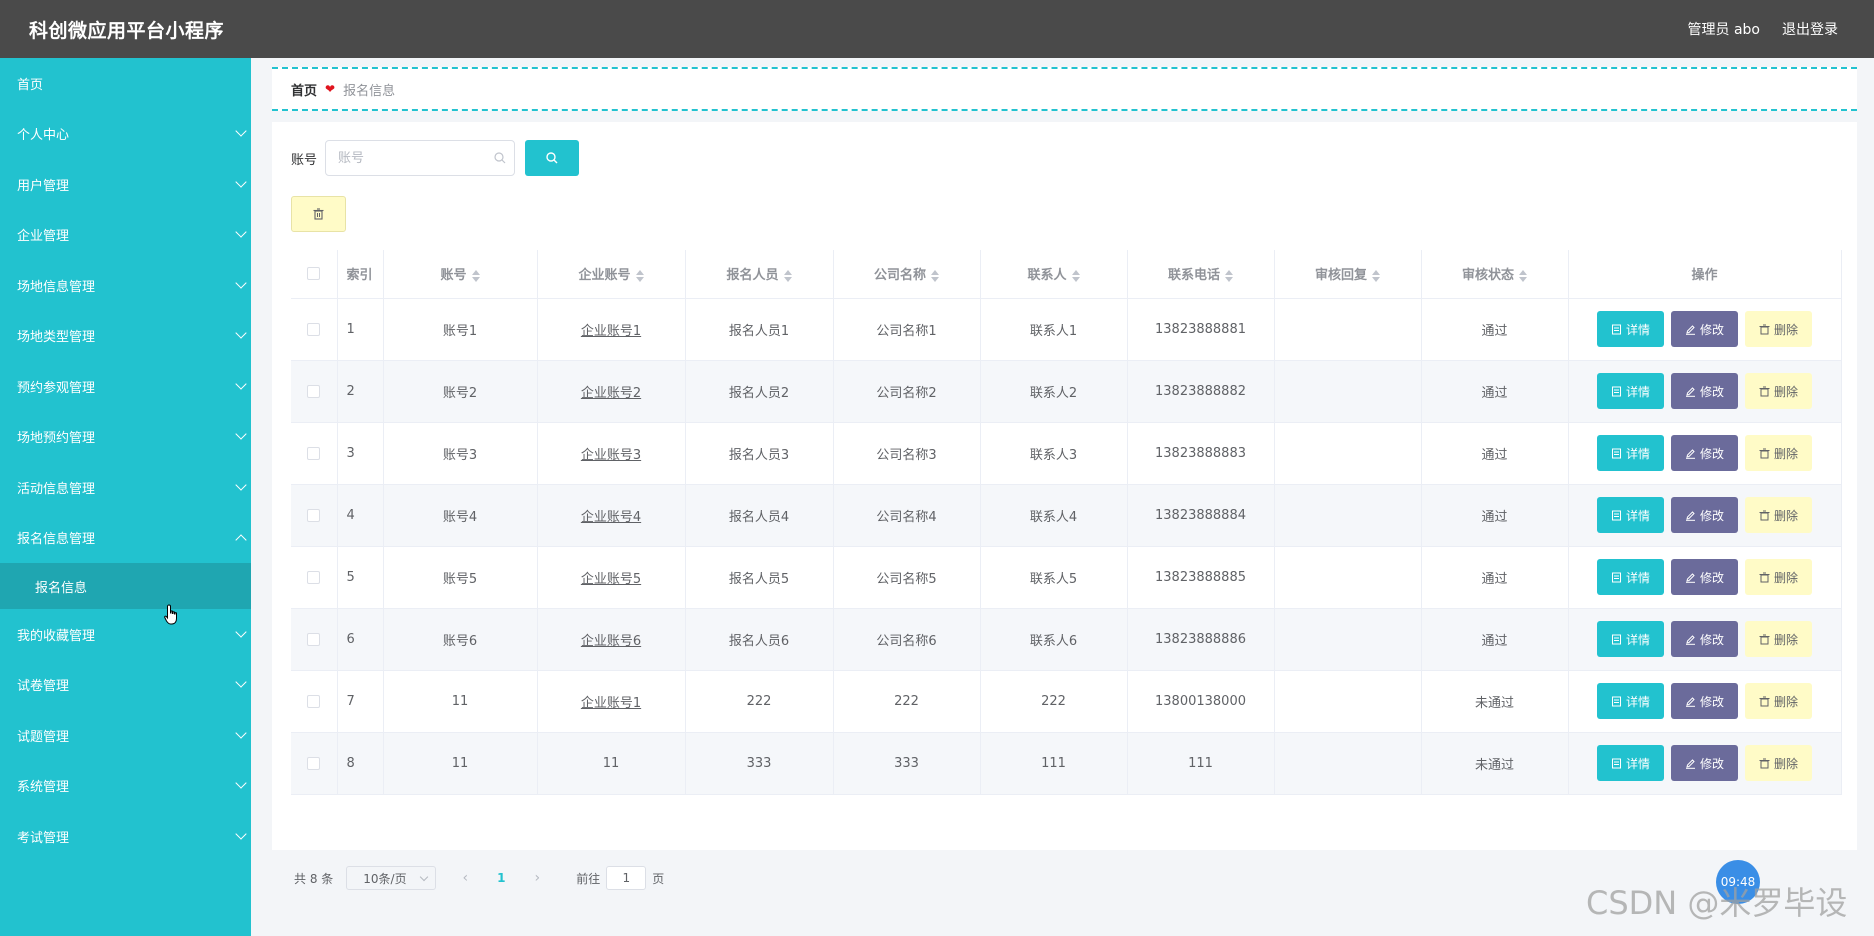 Image resolution: width=1874 pixels, height=936 pixels. Describe the element at coordinates (241, 783) in the screenshot. I see `chevron-down-icon` at that location.